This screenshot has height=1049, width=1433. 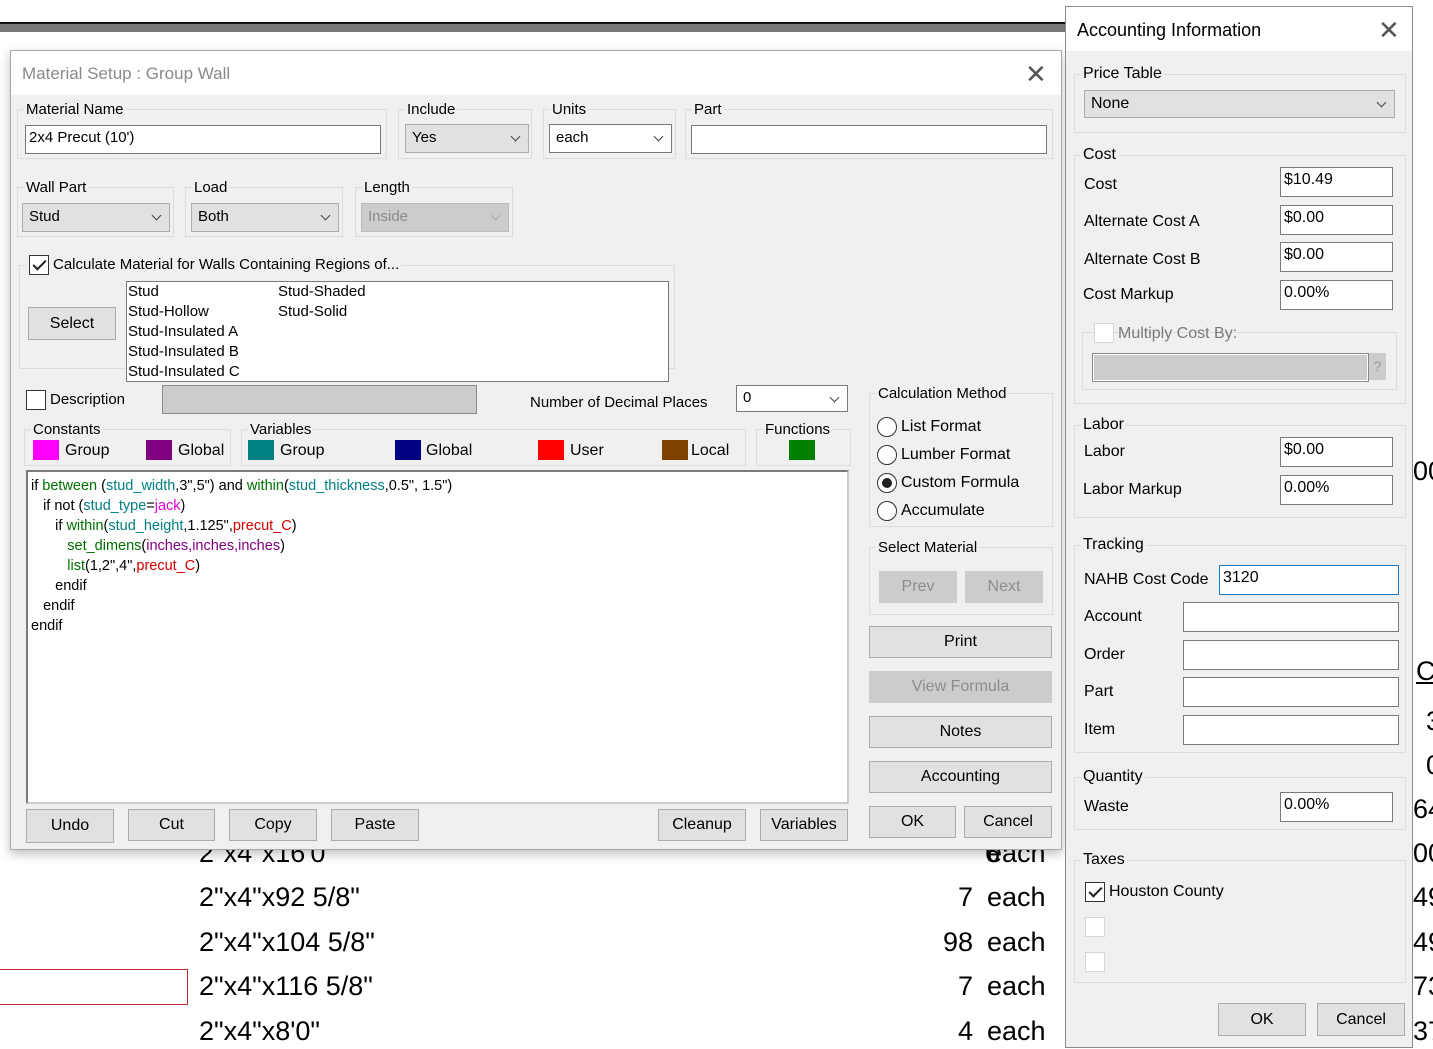 What do you see at coordinates (143, 291) in the screenshot?
I see `region-item: Stud` at bounding box center [143, 291].